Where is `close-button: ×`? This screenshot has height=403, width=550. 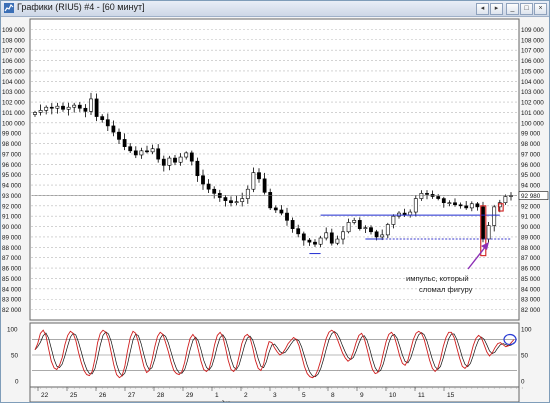
close-button: × is located at coordinates (540, 9).